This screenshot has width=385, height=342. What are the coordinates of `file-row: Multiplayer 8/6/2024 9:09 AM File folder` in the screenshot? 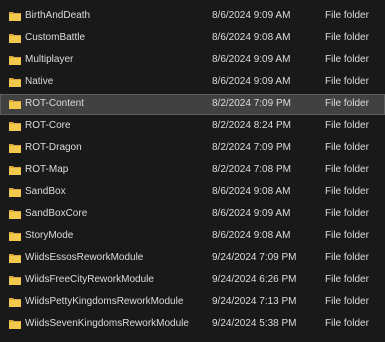 It's located at (192, 60).